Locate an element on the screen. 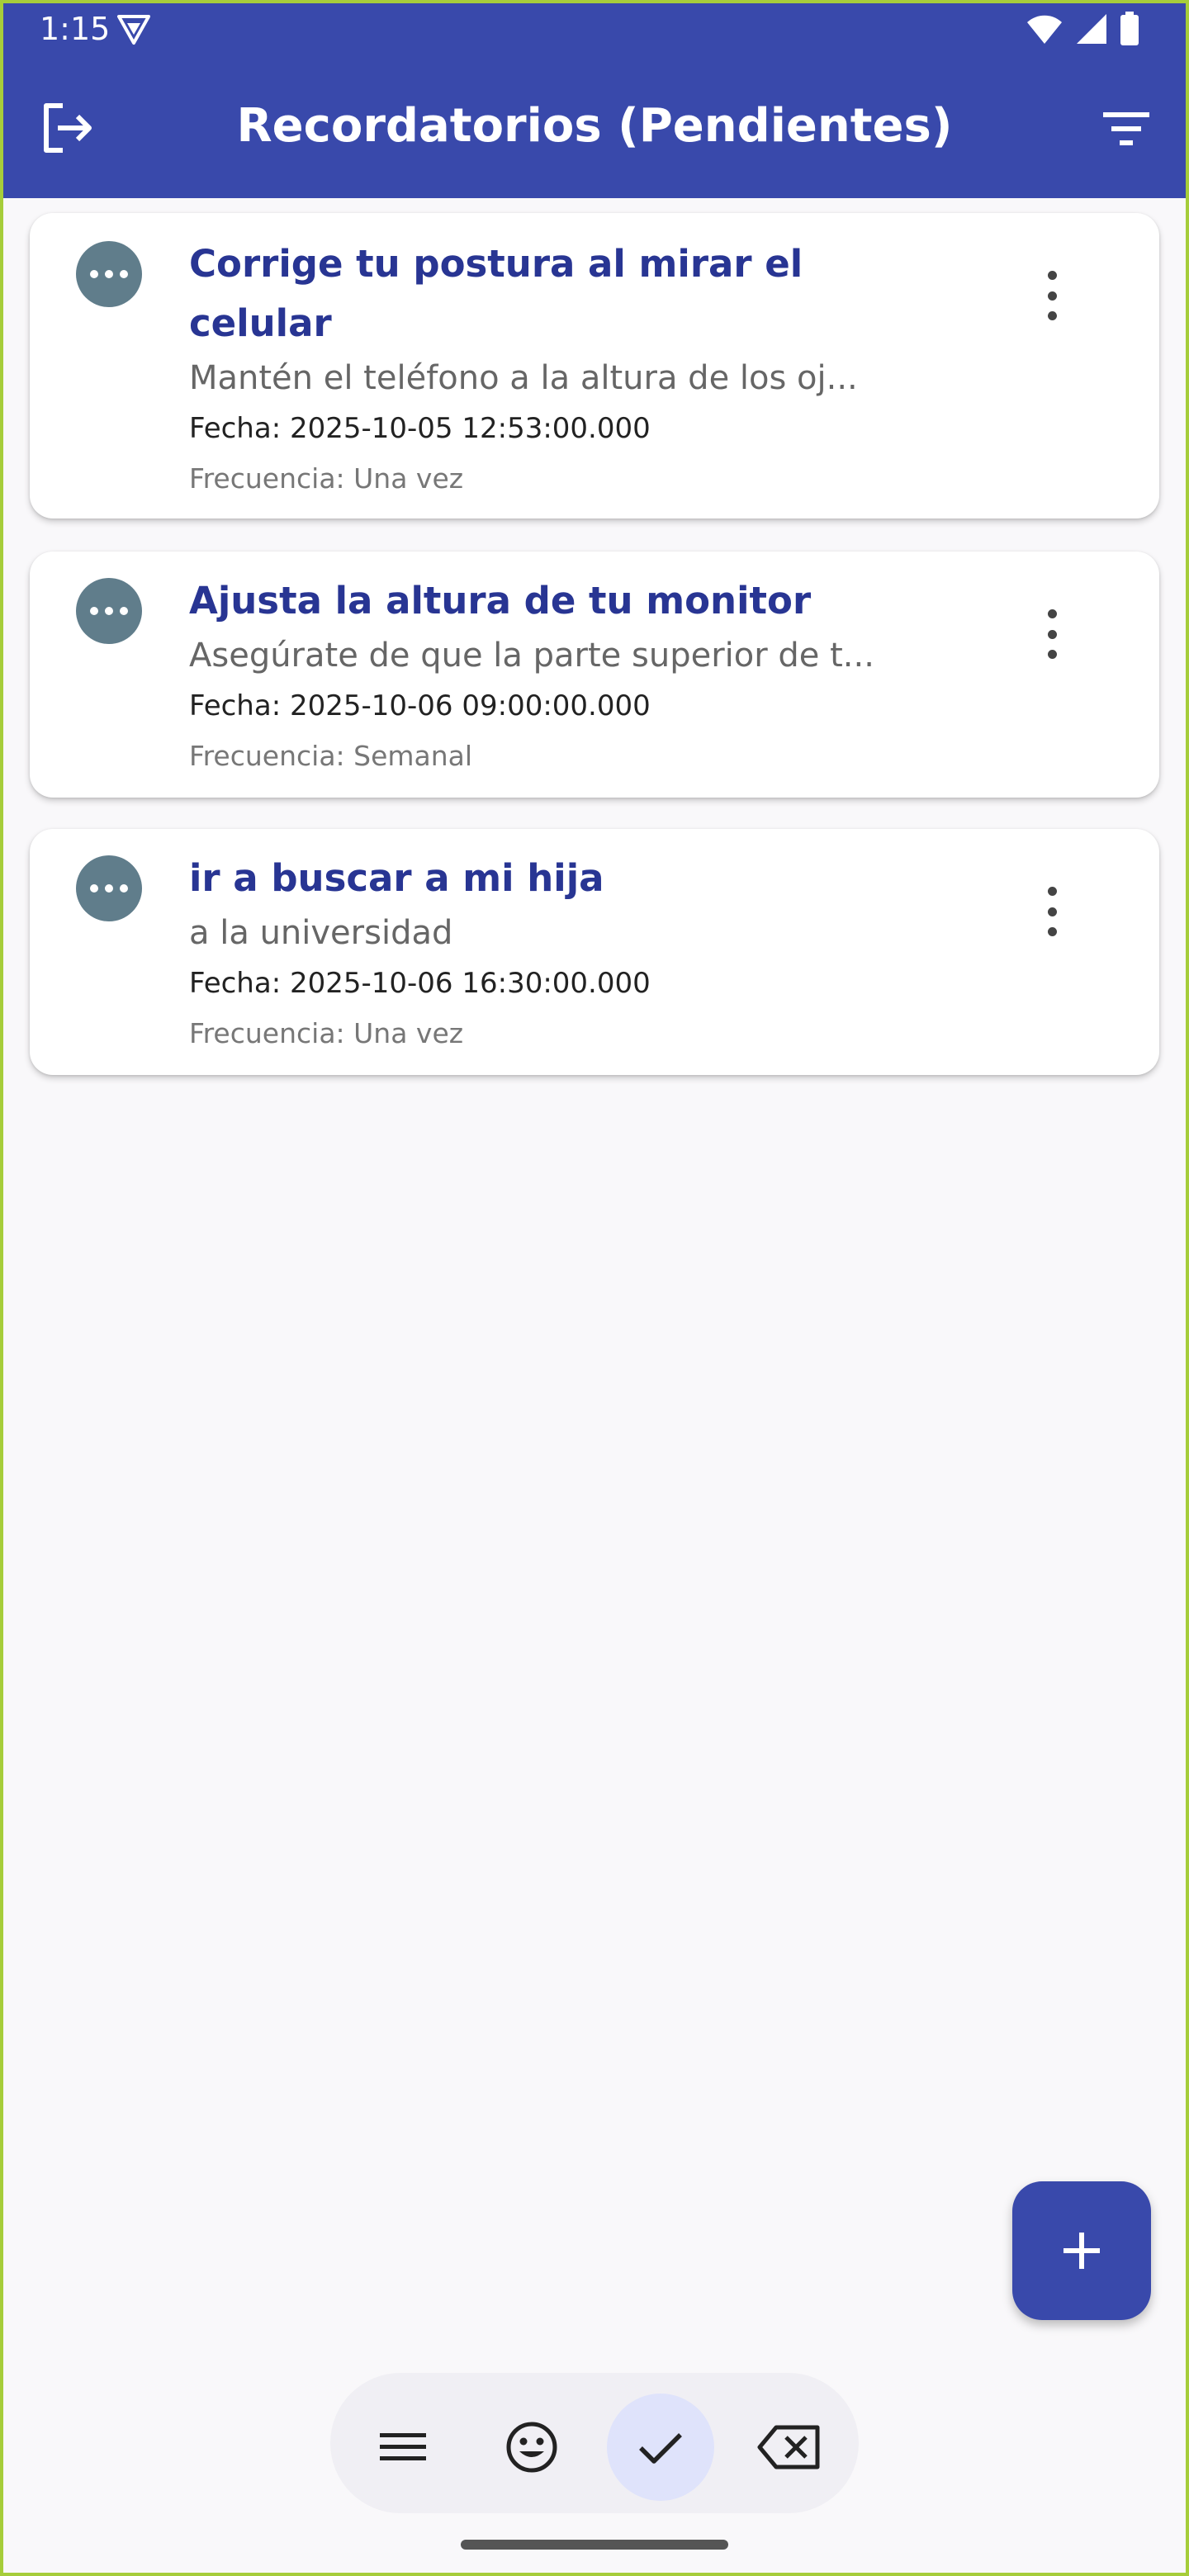  backspace-icon is located at coordinates (788, 2447).